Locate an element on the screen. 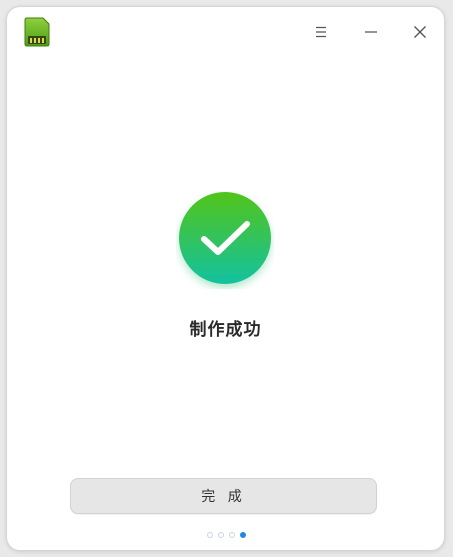  close-button is located at coordinates (420, 33).